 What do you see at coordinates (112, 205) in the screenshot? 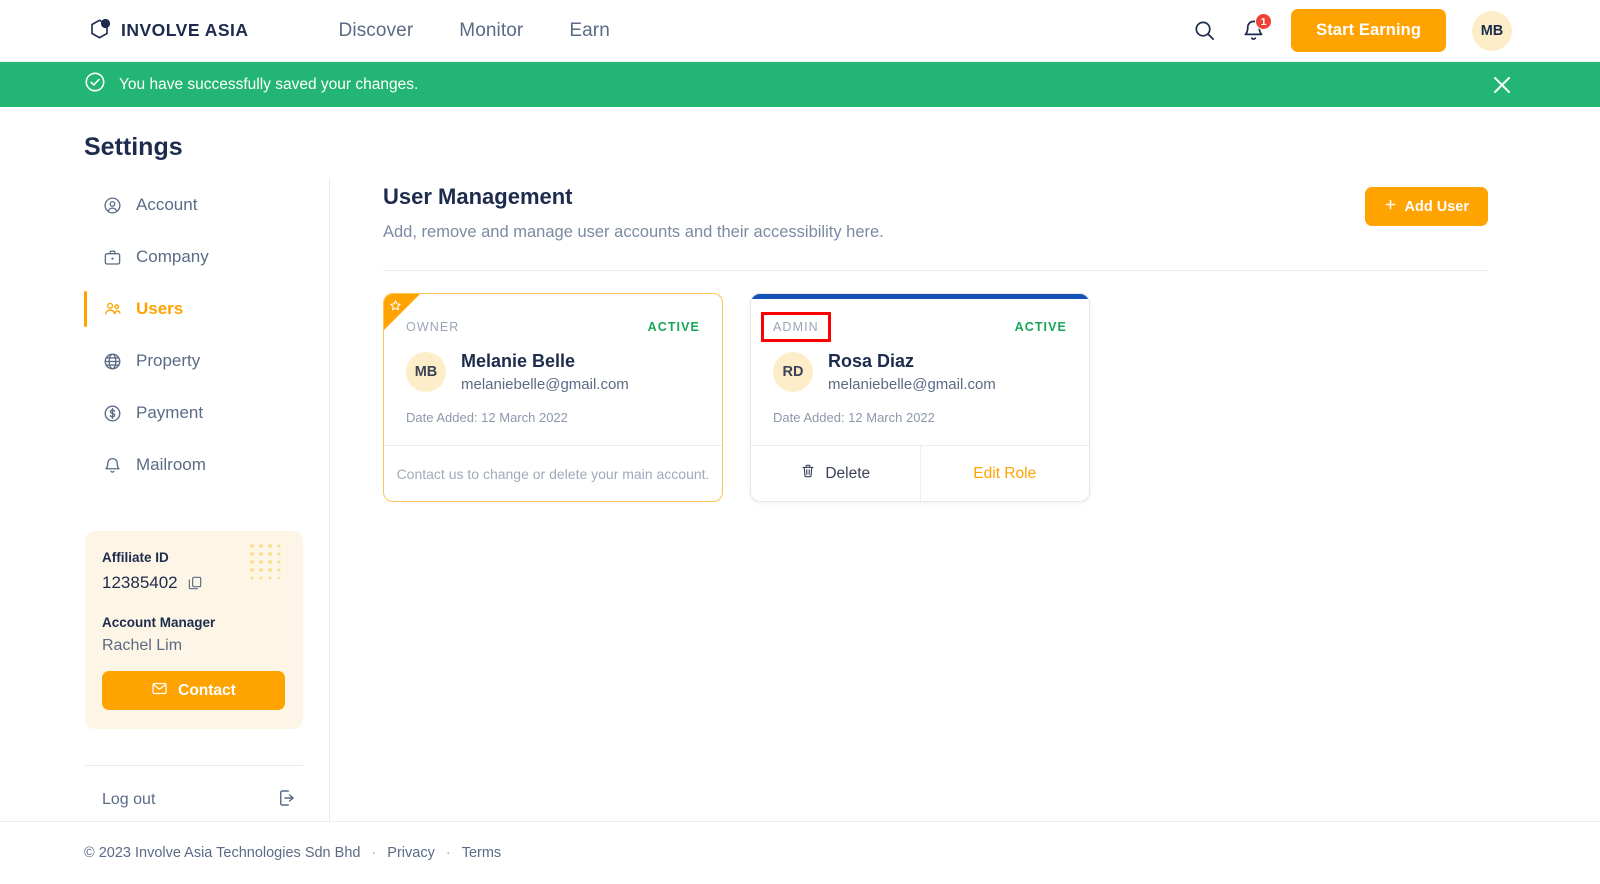
I see `user-circle-icon` at bounding box center [112, 205].